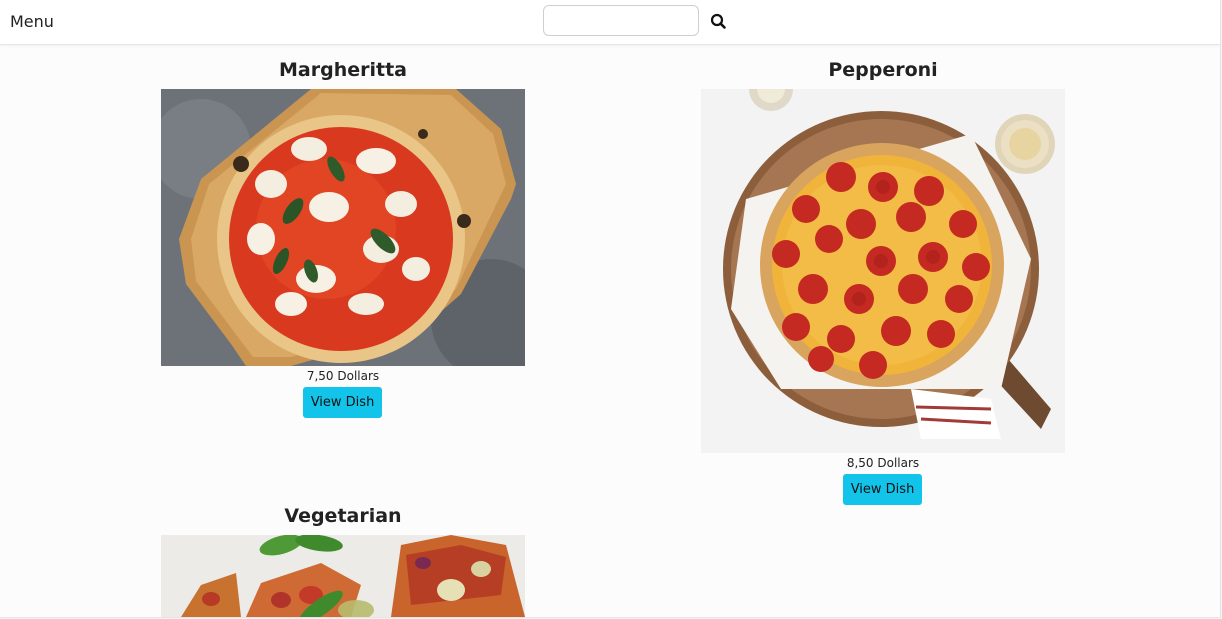 This screenshot has height=619, width=1222. Describe the element at coordinates (32, 21) in the screenshot. I see `menu-link: Menu` at that location.